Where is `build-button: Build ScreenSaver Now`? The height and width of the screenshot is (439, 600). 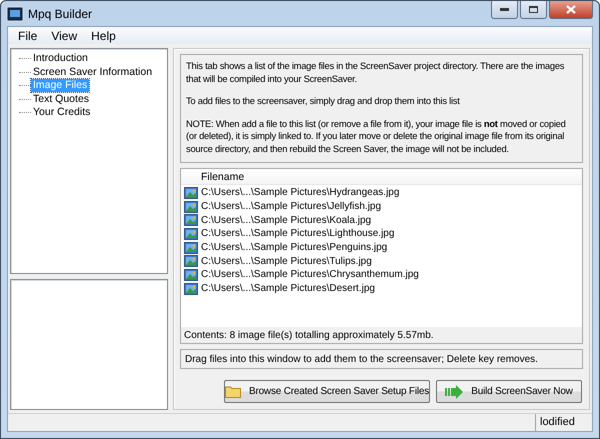
build-button: Build ScreenSaver Now is located at coordinates (509, 391).